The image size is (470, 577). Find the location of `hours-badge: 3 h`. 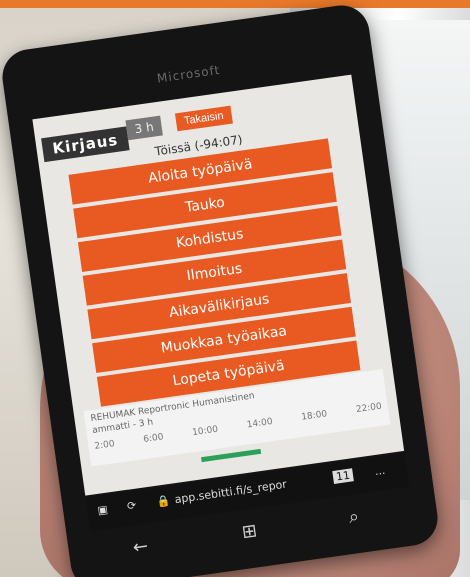

hours-badge: 3 h is located at coordinates (144, 128).